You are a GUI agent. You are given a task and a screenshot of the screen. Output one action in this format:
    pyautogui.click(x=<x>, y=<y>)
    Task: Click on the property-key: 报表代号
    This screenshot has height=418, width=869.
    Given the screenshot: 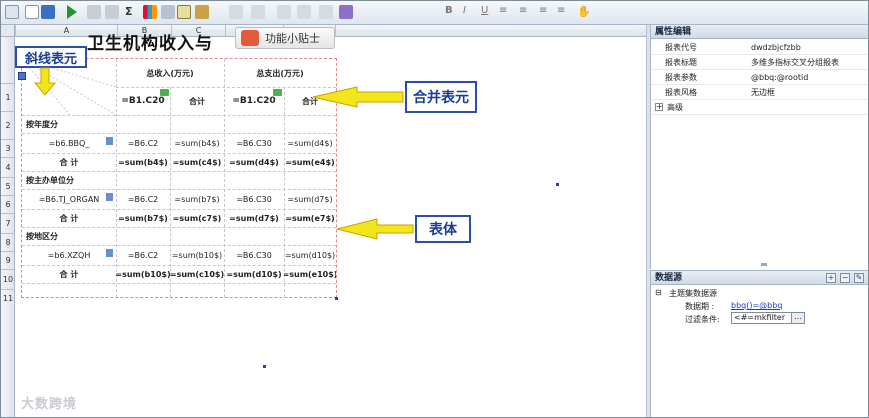 What is the action you would take?
    pyautogui.click(x=681, y=47)
    